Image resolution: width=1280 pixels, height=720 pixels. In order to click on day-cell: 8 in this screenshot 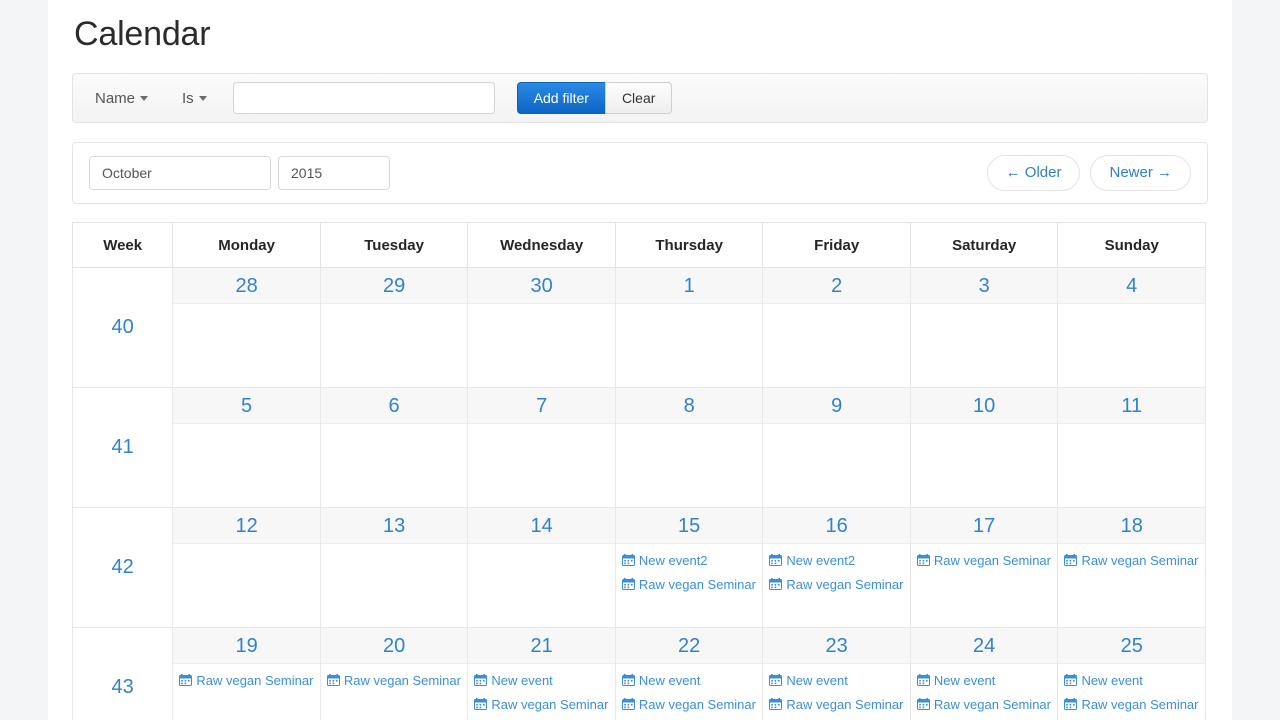, I will do `click(689, 448)`.